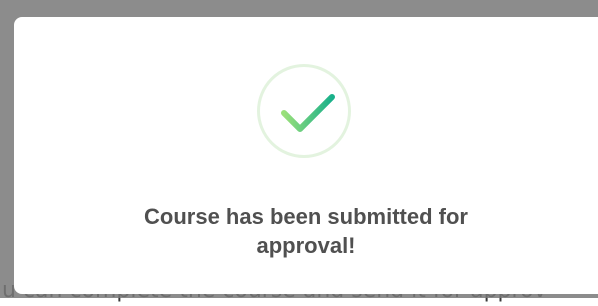  Describe the element at coordinates (308, 113) in the screenshot. I see `checkmark-icon` at that location.